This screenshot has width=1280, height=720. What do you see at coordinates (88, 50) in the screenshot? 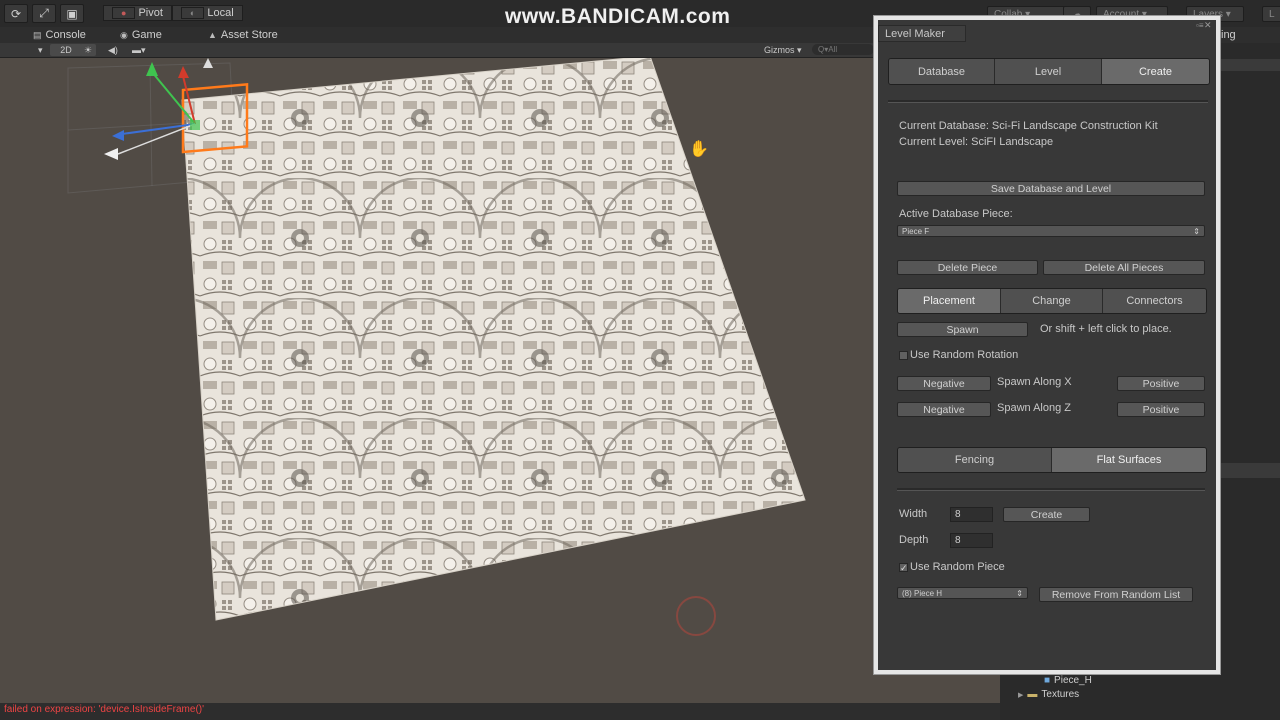
I see `lighting-toggle-icon: ☀` at bounding box center [88, 50].